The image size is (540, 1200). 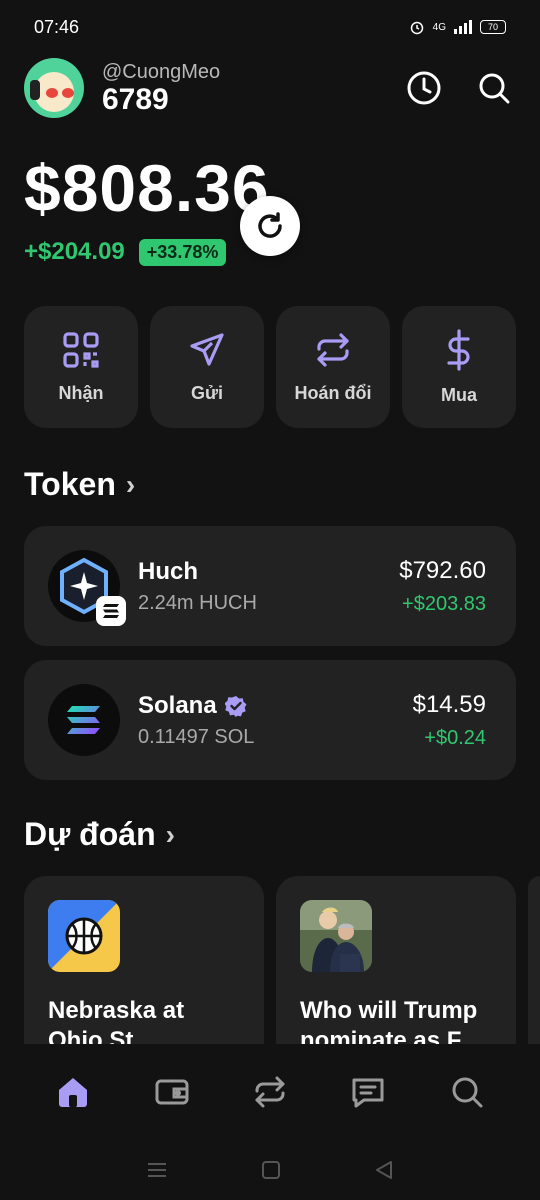 What do you see at coordinates (336, 936) in the screenshot?
I see `event-photo` at bounding box center [336, 936].